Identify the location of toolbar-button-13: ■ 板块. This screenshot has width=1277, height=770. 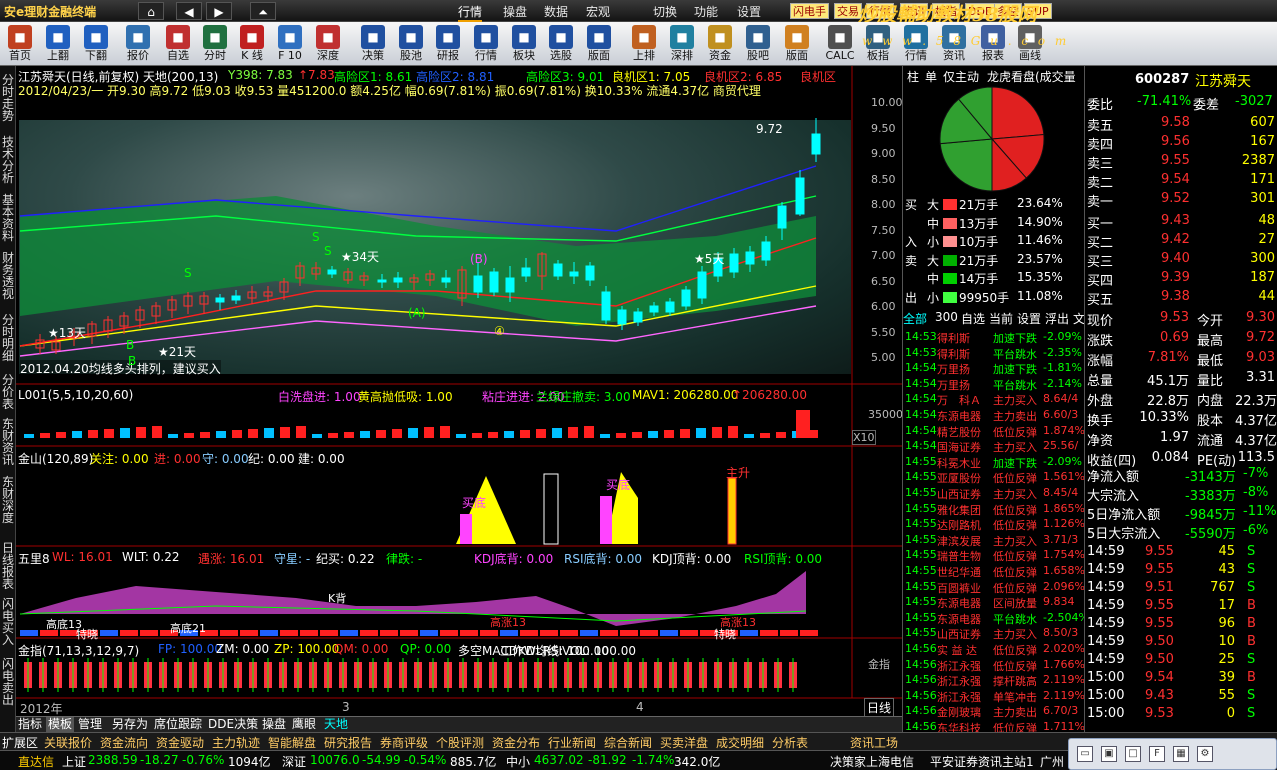
(524, 44).